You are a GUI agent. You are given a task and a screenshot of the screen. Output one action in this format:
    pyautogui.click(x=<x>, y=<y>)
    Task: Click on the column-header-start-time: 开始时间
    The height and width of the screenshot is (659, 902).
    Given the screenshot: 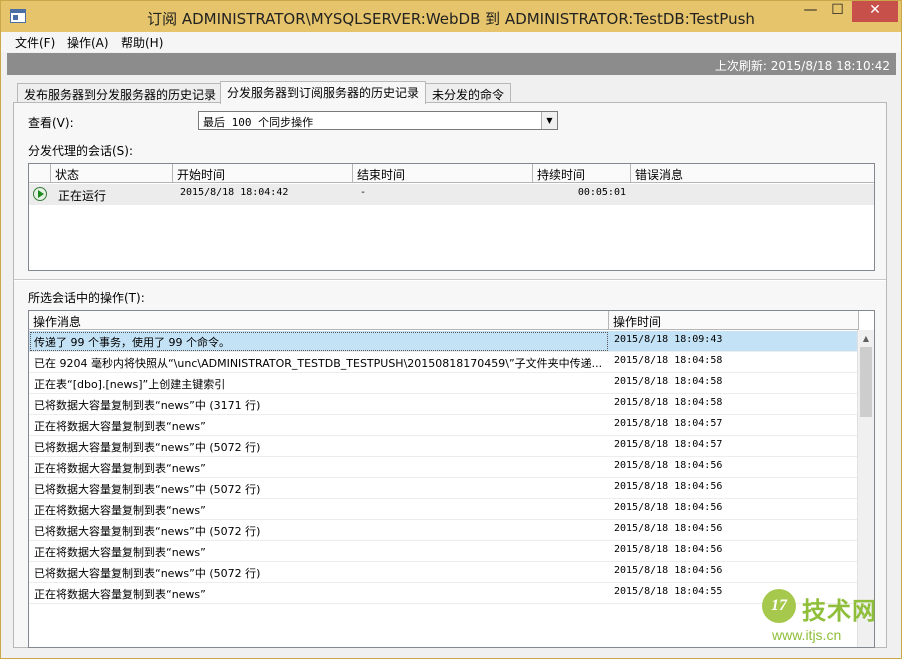 What is the action you would take?
    pyautogui.click(x=263, y=173)
    